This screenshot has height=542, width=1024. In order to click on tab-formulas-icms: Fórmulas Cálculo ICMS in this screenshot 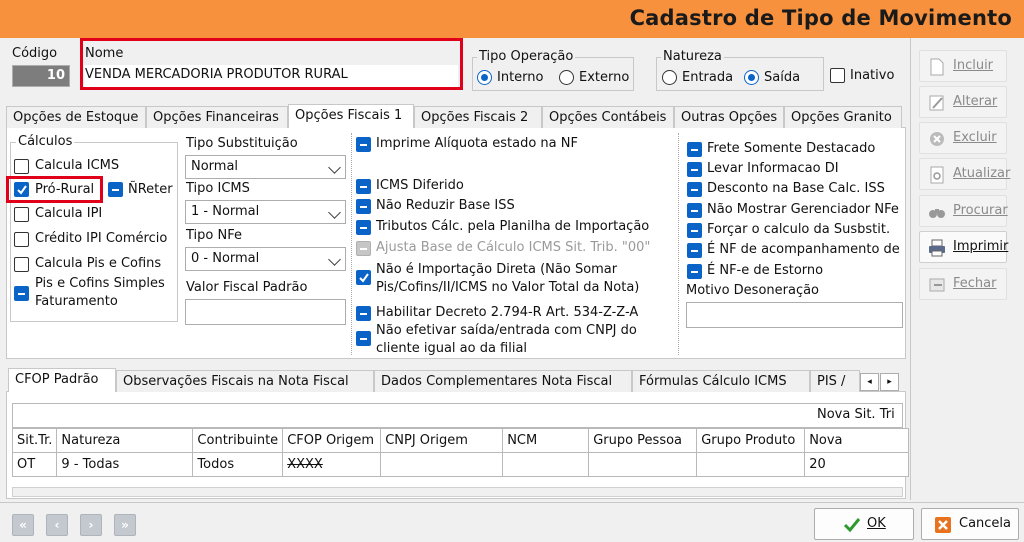, I will do `click(721, 381)`.